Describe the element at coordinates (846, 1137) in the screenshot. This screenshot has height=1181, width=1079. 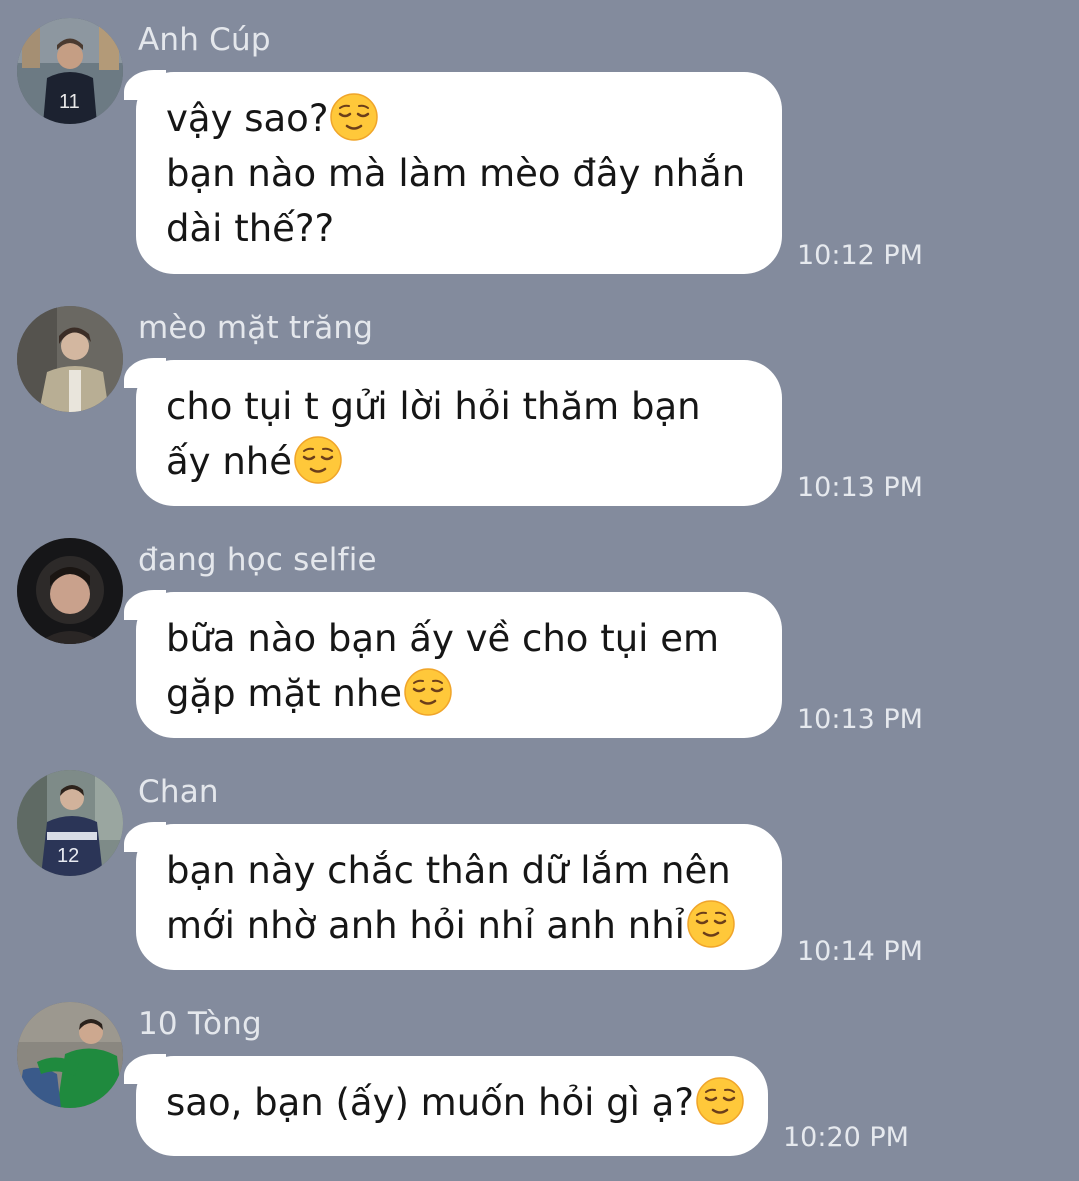
I see `message-timestamp: 10:20 PM` at that location.